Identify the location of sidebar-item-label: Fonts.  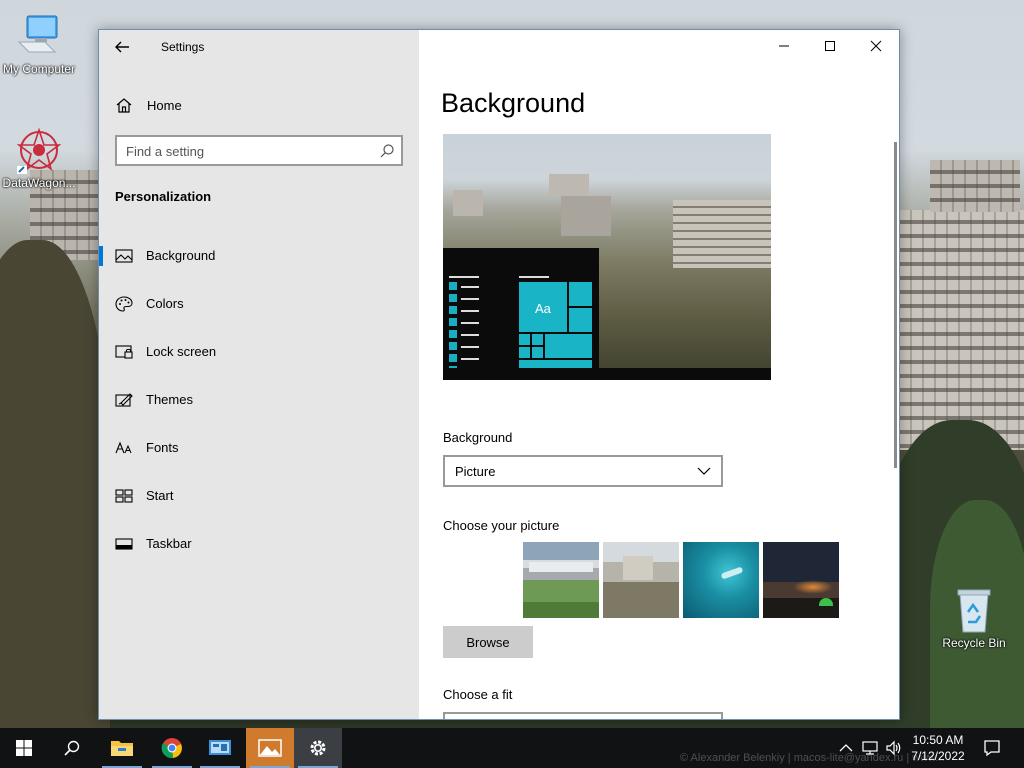
(162, 447).